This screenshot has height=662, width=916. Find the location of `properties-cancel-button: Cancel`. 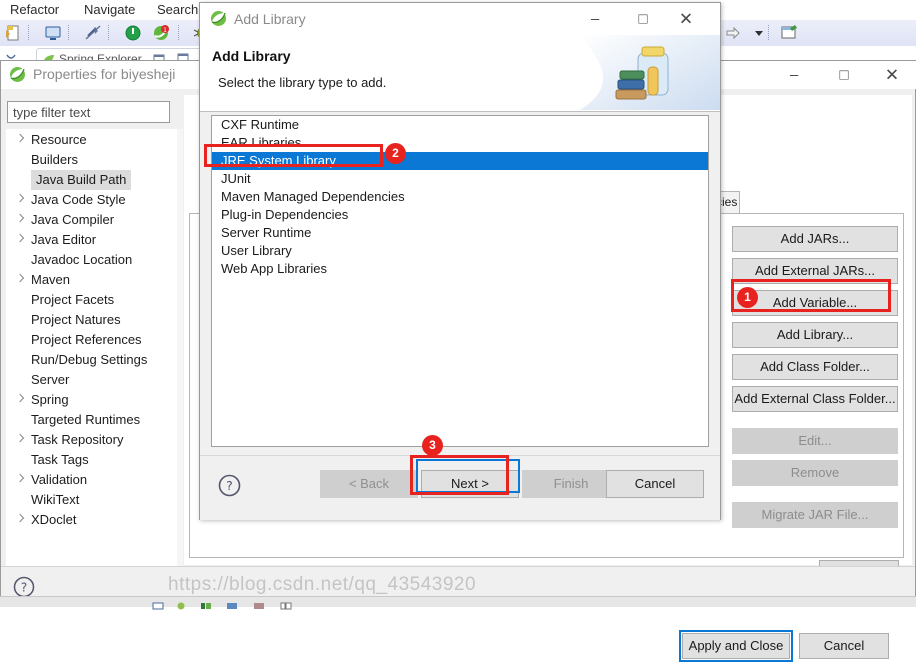

properties-cancel-button: Cancel is located at coordinates (844, 646).